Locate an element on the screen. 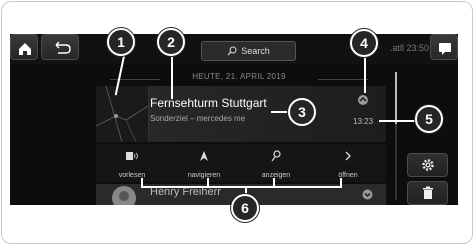  signal-indicator: .atll is located at coordinates (397, 48).